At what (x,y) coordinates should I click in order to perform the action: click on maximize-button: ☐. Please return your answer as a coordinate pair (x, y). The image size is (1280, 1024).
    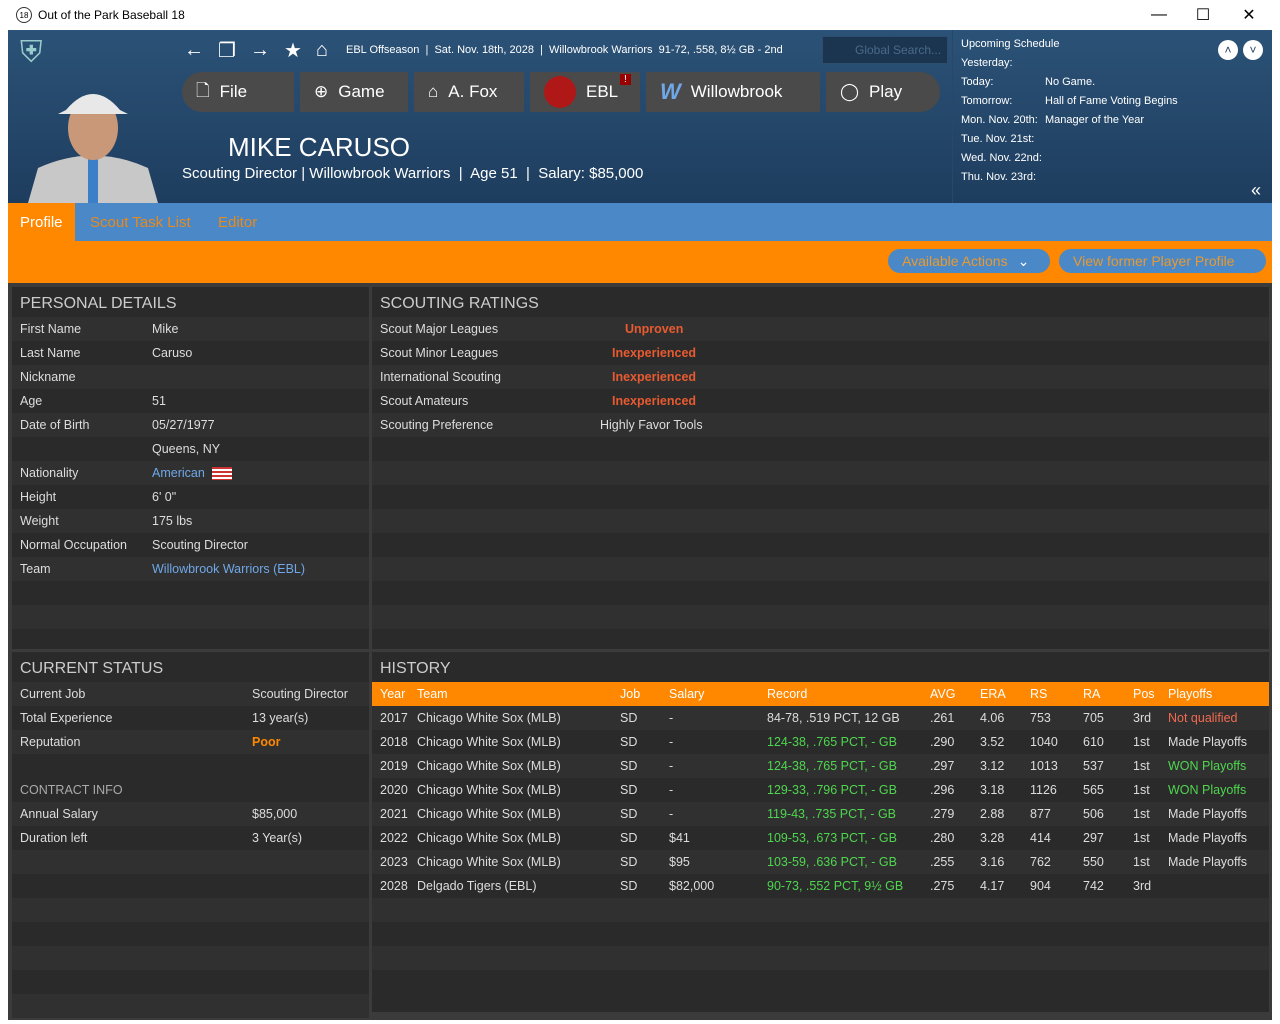
    Looking at the image, I should click on (1203, 15).